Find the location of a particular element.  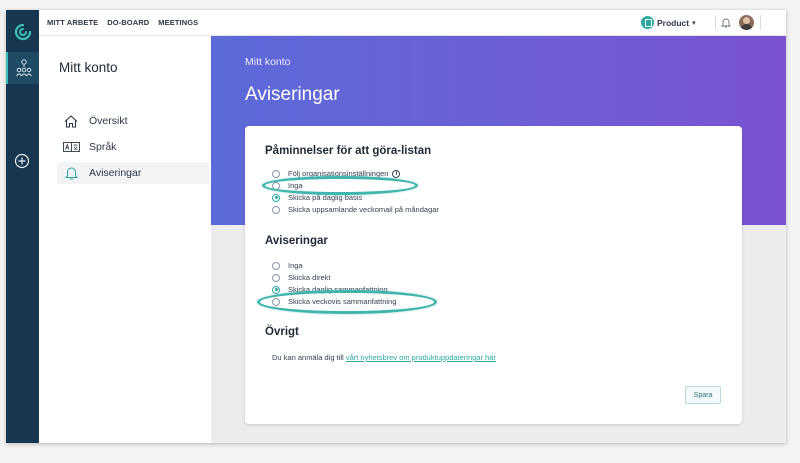

sidebar-item-aviseringar: Aviseringar is located at coordinates (133, 173).